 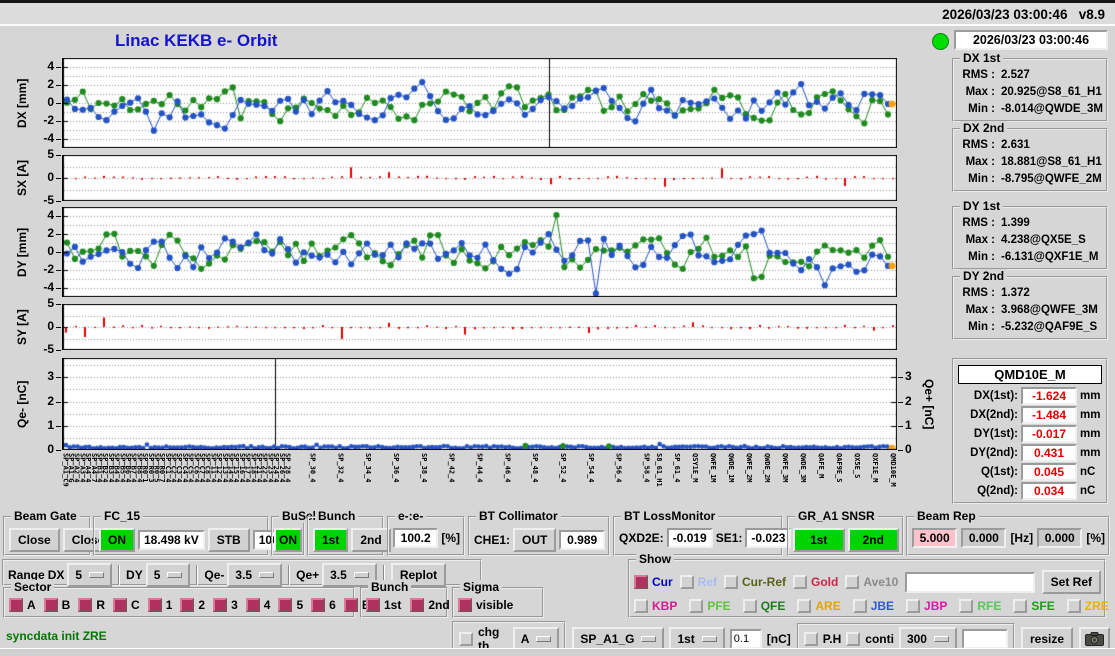 I want to click on set-ref-button: Set Ref, so click(x=1071, y=582).